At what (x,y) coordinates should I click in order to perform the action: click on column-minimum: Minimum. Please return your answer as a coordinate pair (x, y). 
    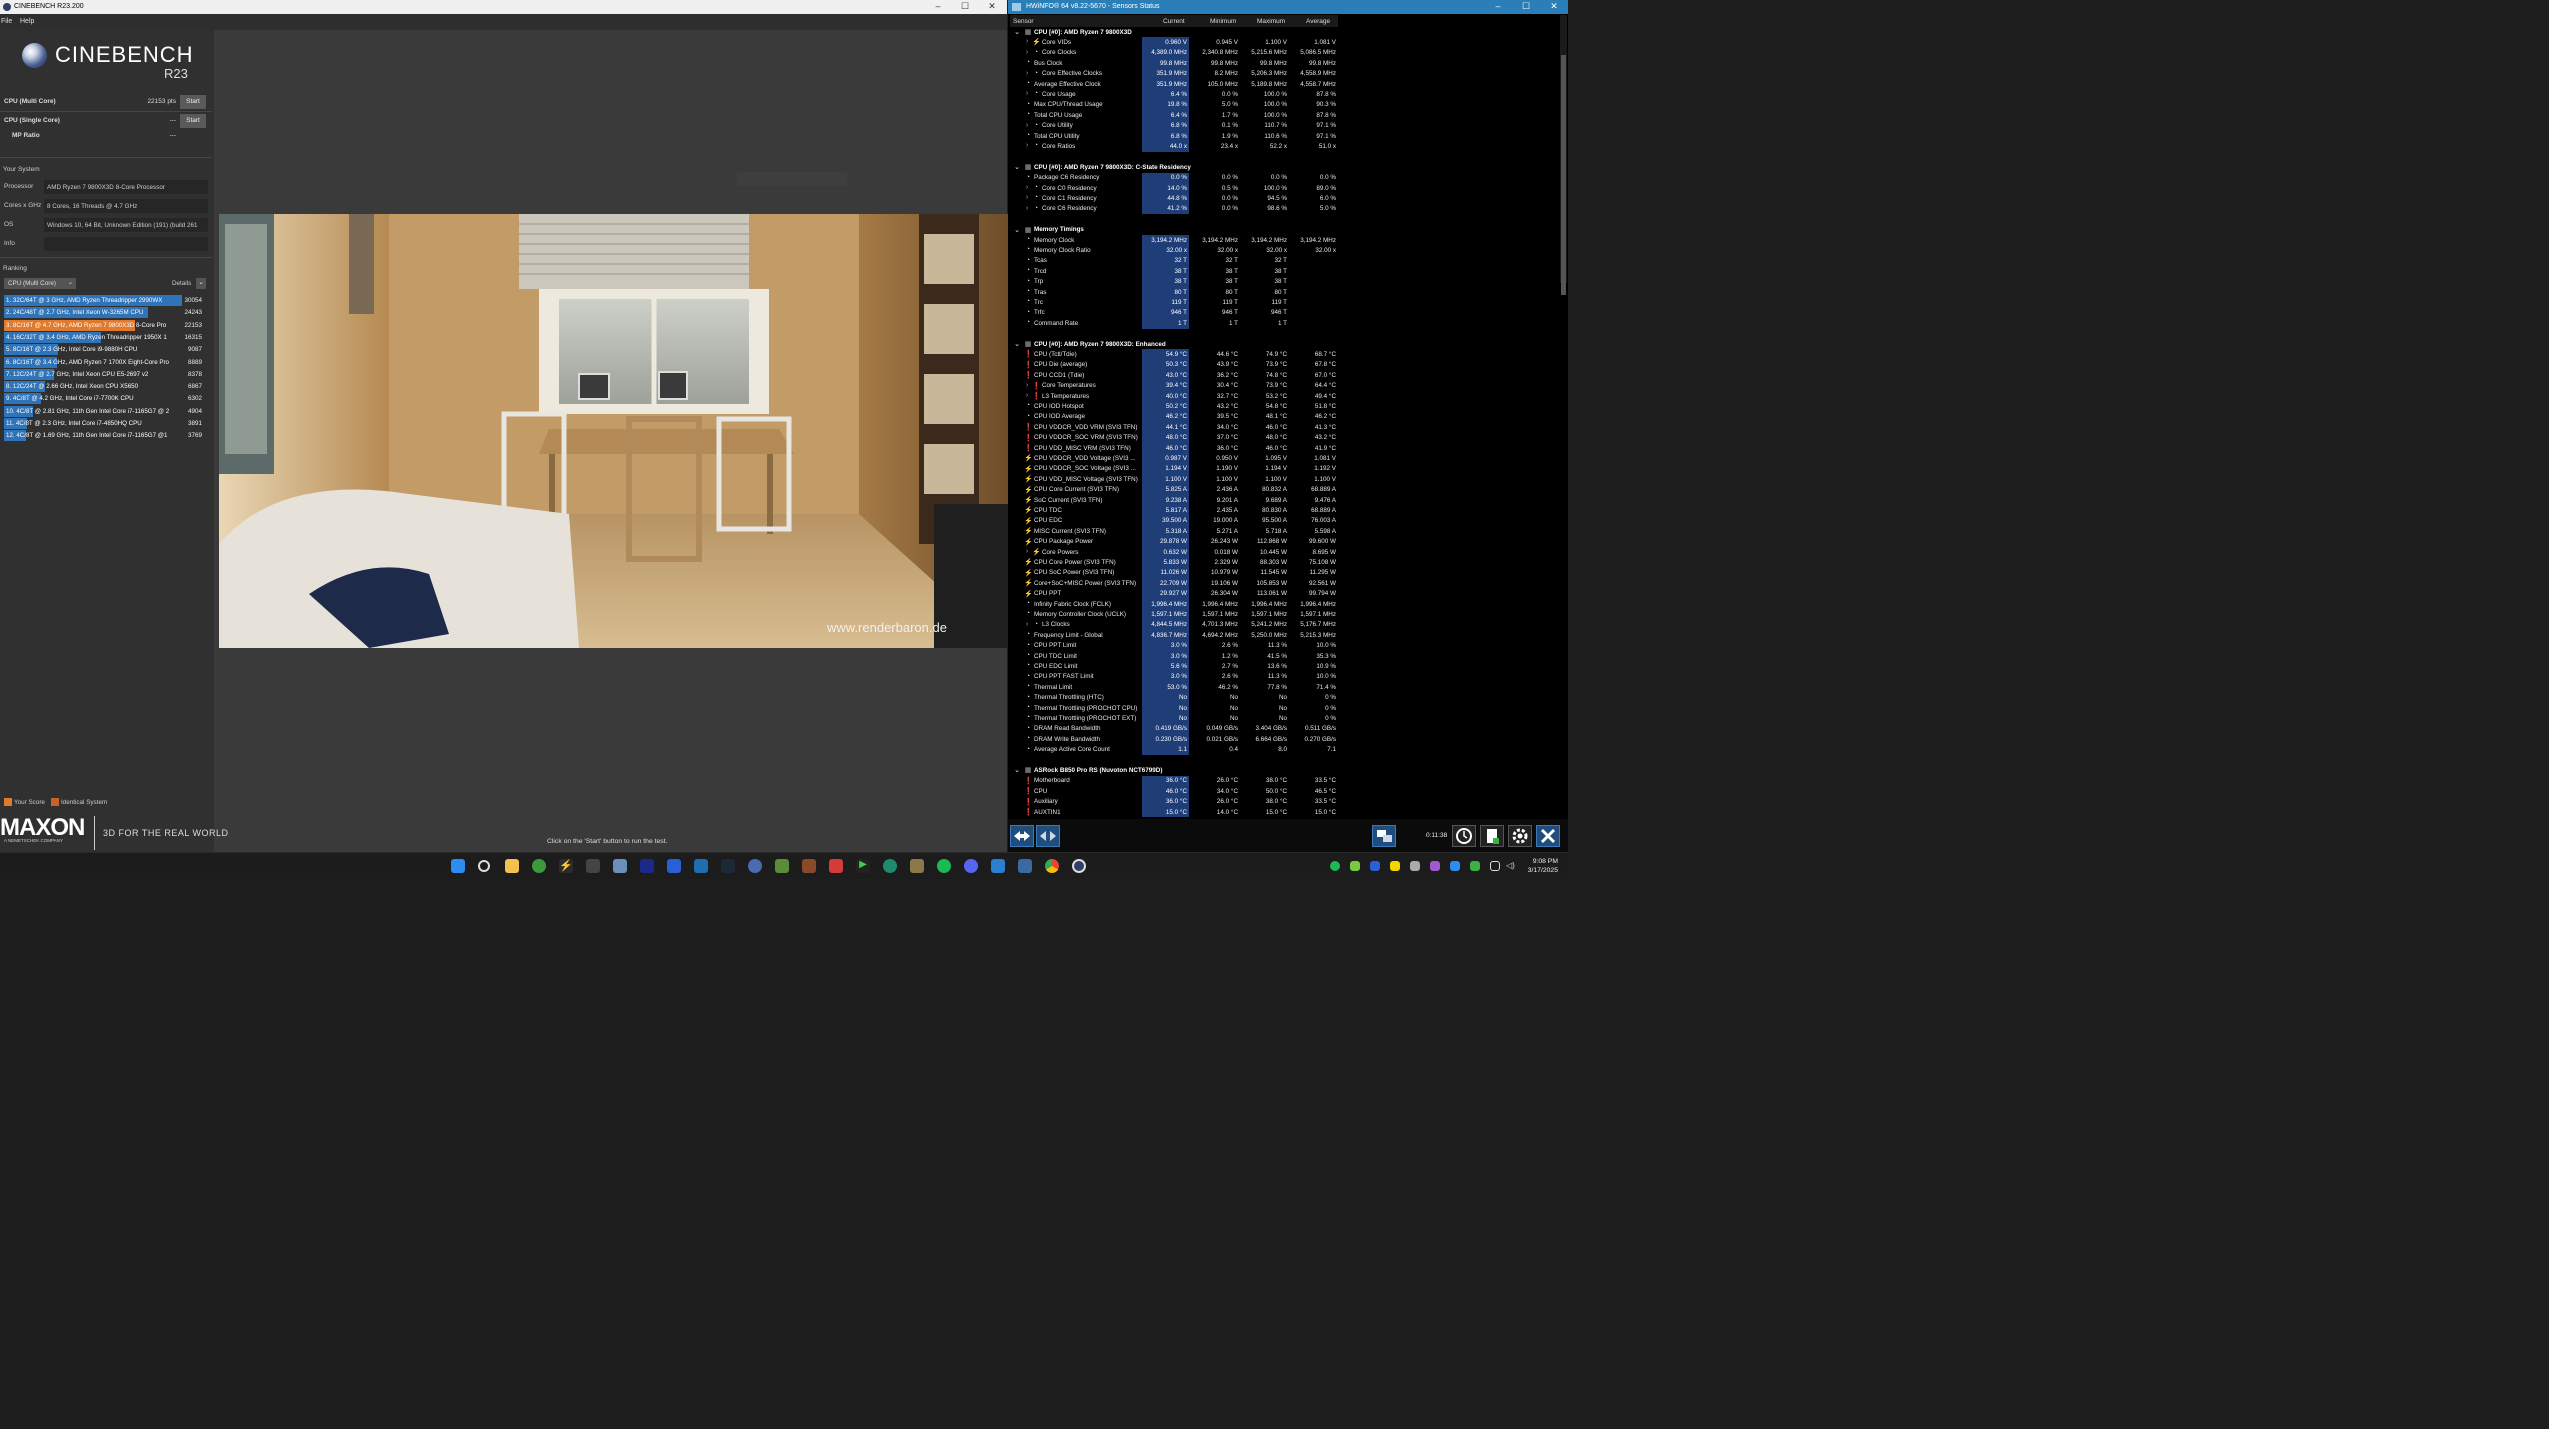
    Looking at the image, I should click on (1223, 21).